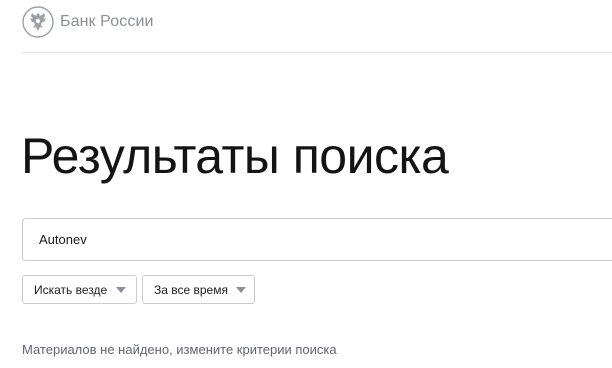 Image resolution: width=612 pixels, height=368 pixels. I want to click on site-header: Банк России, so click(306, 26).